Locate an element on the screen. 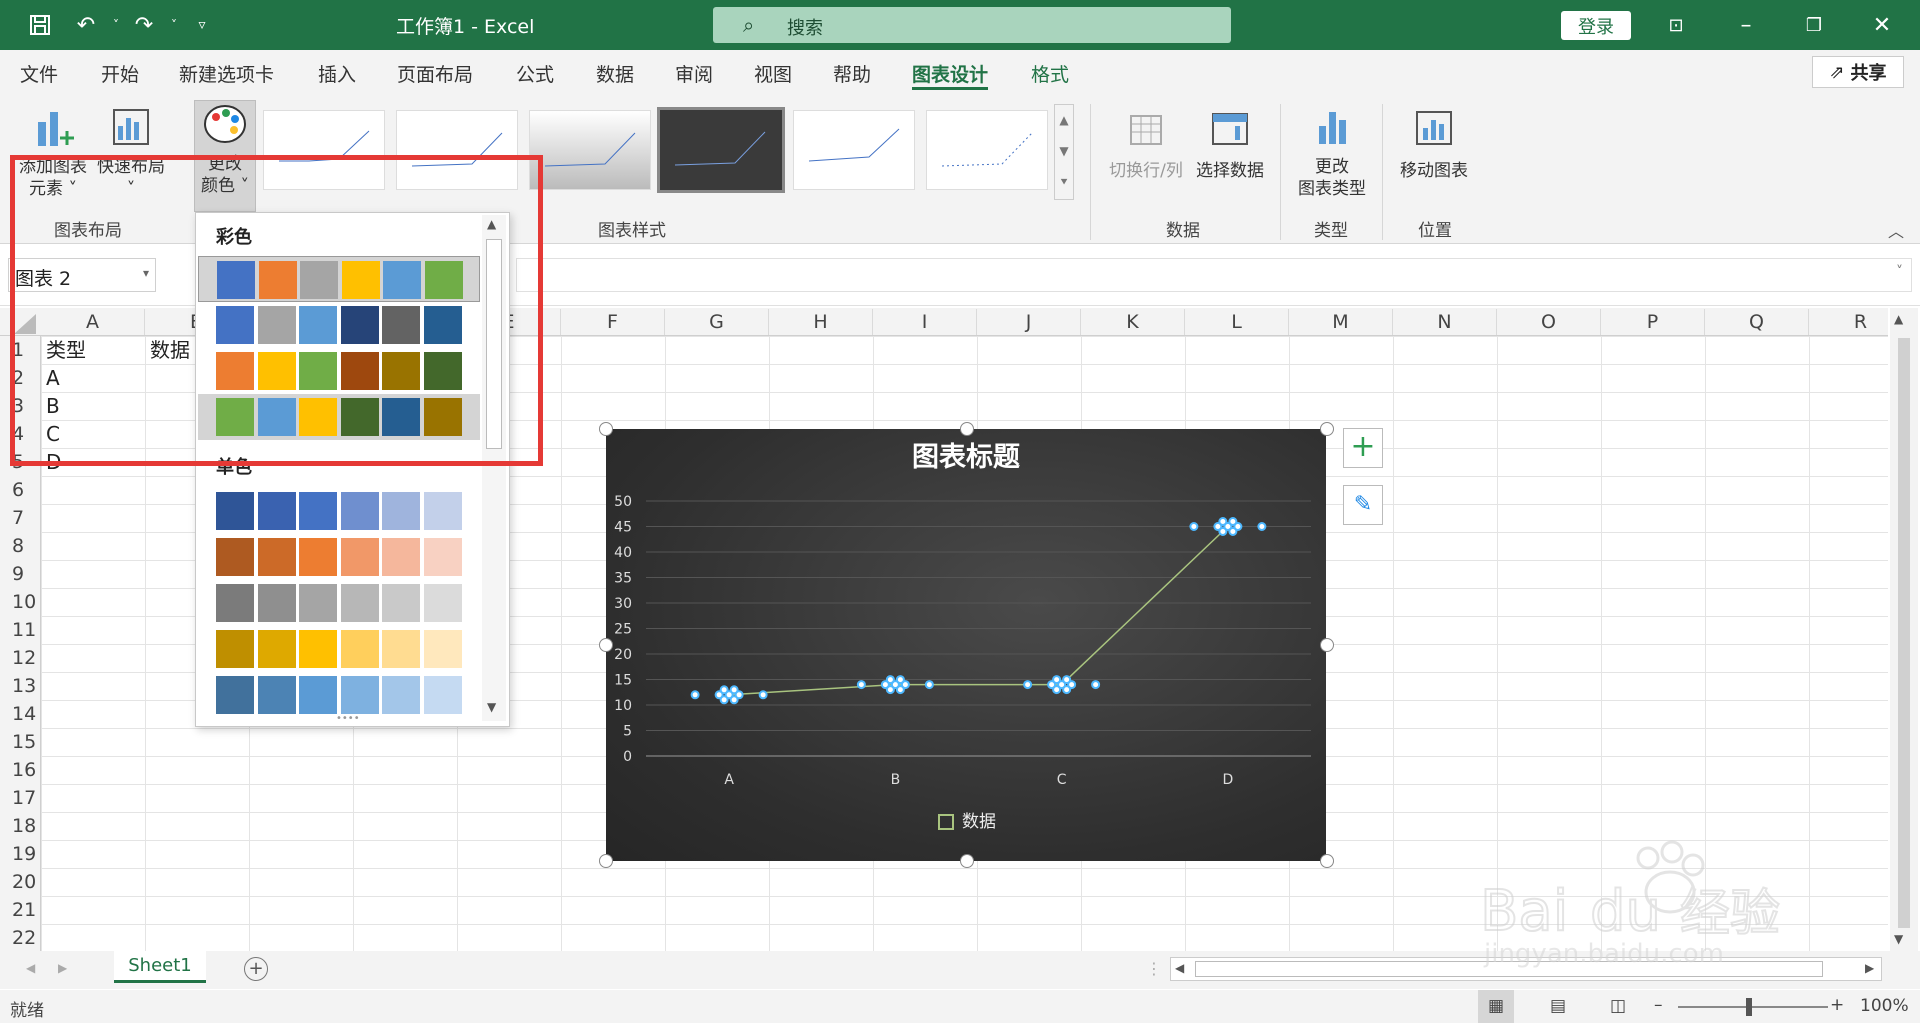 The width and height of the screenshot is (1920, 1023). row-header-21: 21 is located at coordinates (20, 910).